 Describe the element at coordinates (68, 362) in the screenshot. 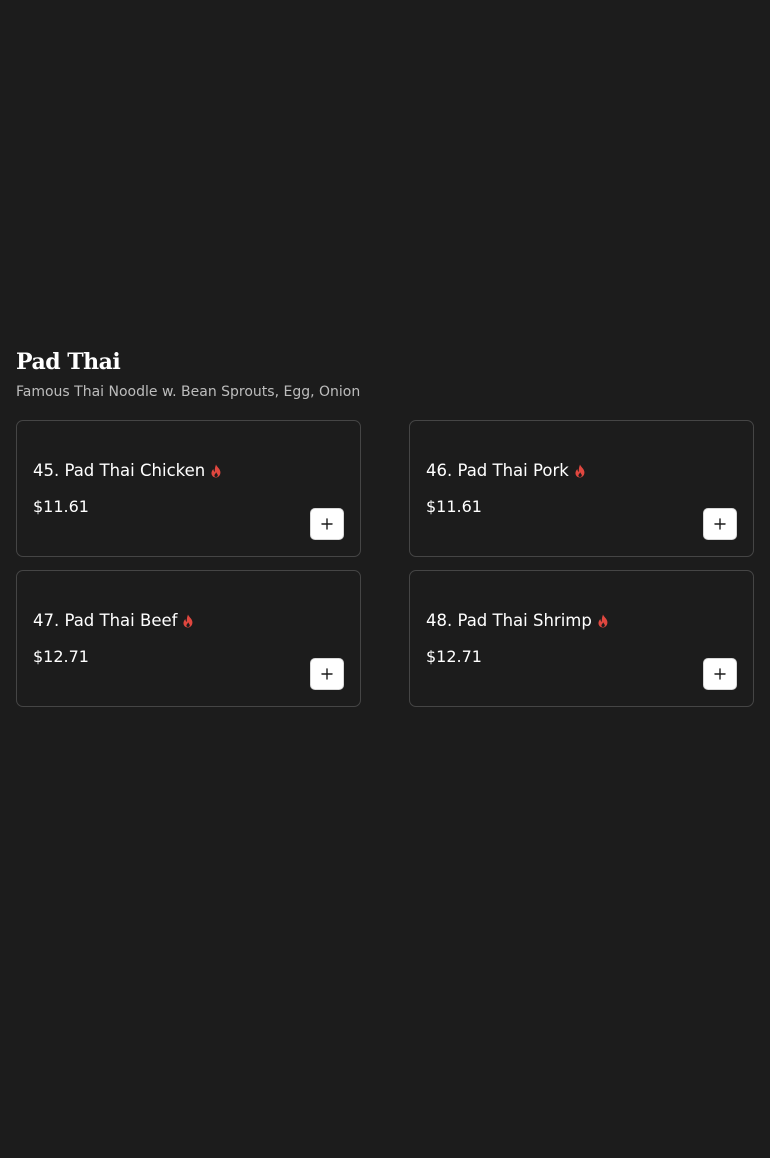

I see `section-title: Pad Thai` at that location.